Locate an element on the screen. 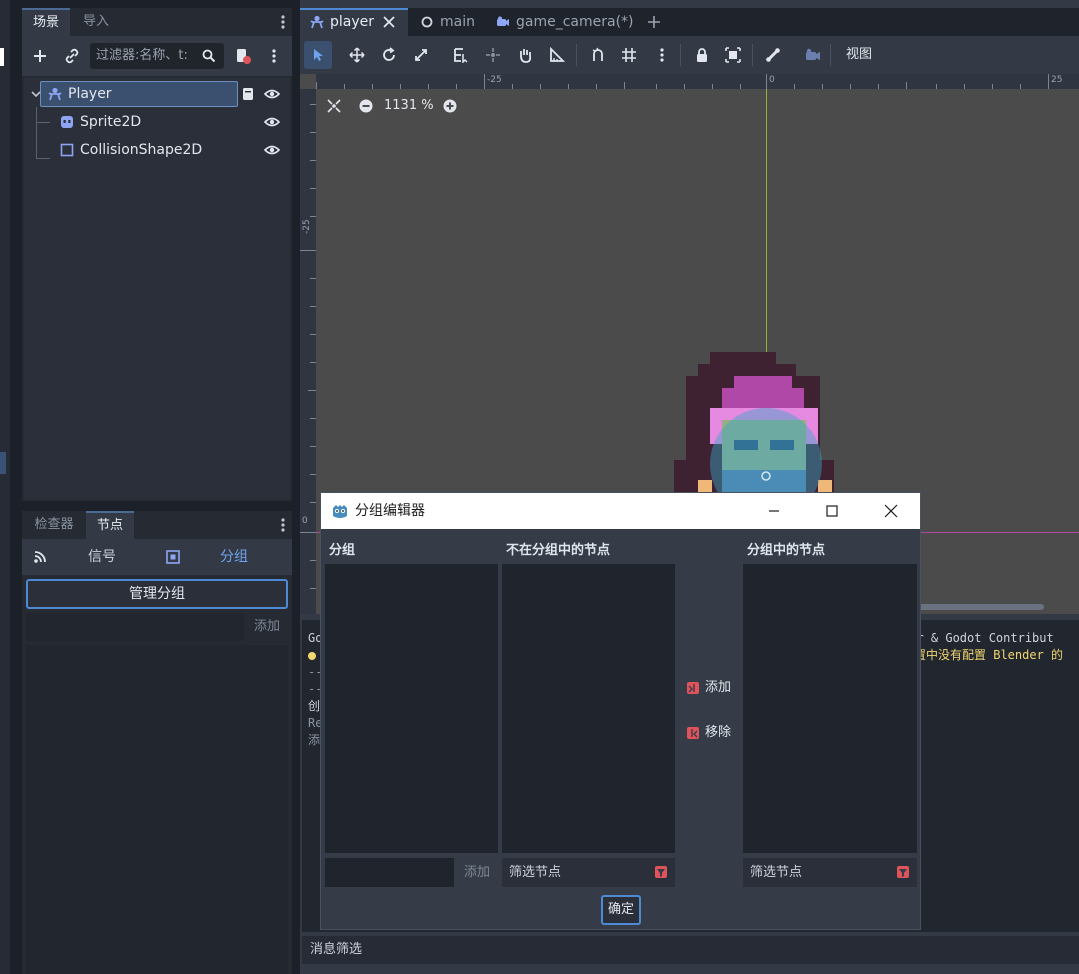  tab-import: 导入 is located at coordinates (96, 22).